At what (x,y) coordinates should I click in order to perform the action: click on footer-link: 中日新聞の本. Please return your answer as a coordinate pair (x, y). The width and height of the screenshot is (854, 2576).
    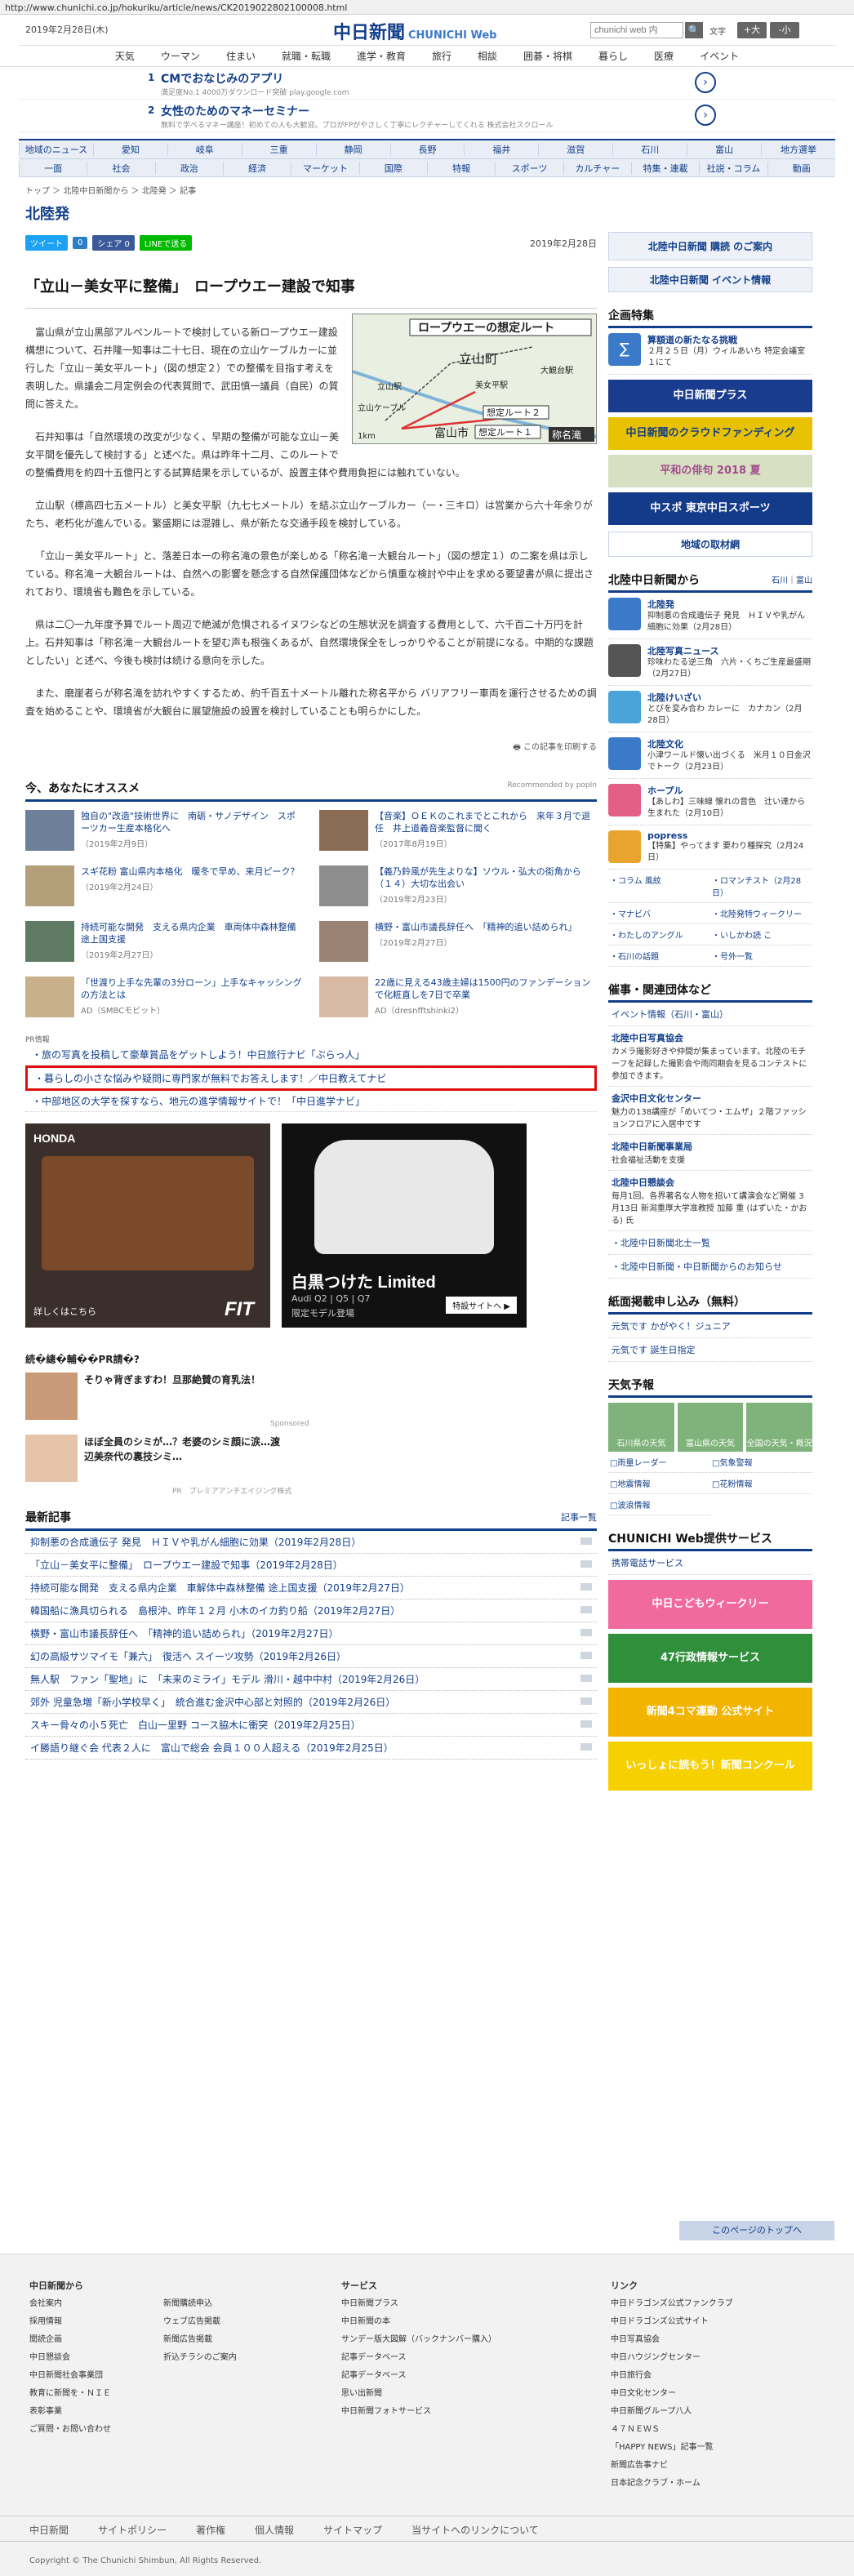
    Looking at the image, I should click on (418, 2322).